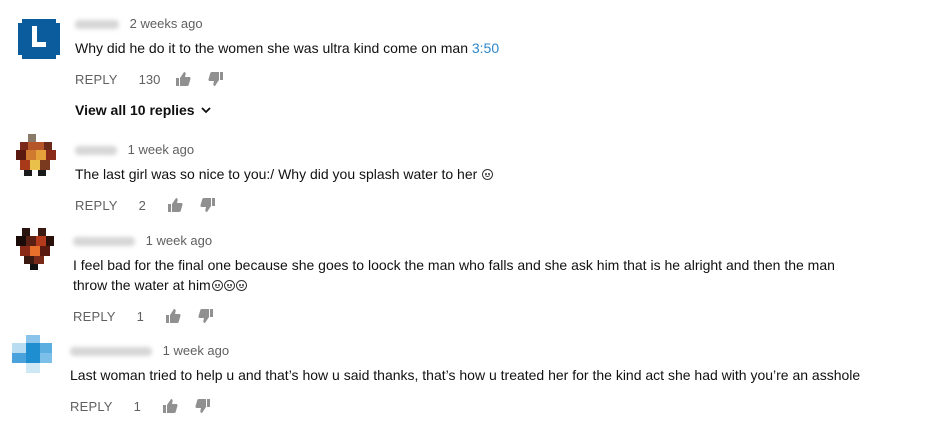  Describe the element at coordinates (485, 48) in the screenshot. I see `timestamp-link: 3:50` at that location.